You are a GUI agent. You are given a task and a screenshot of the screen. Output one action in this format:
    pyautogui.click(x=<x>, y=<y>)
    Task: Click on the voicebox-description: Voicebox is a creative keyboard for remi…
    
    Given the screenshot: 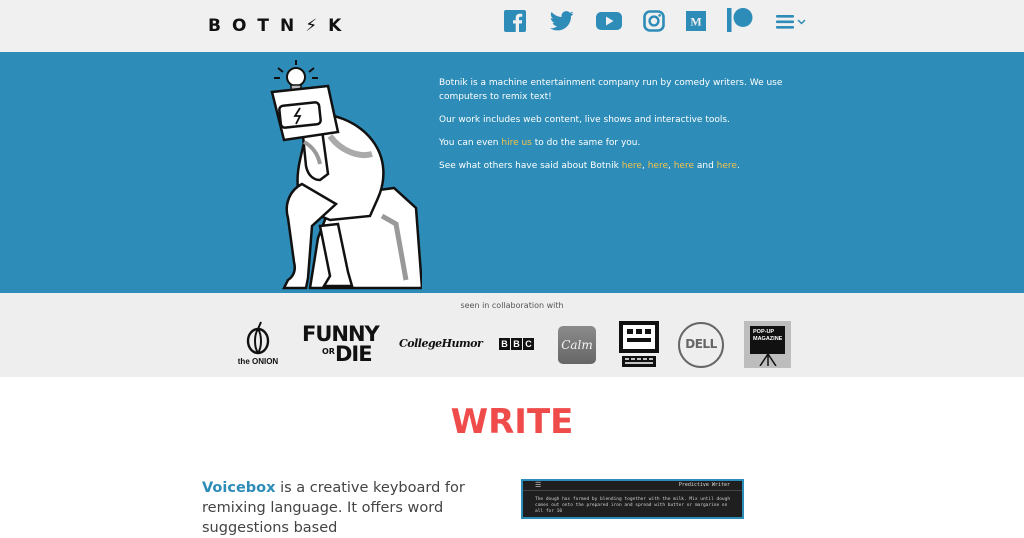 What is the action you would take?
    pyautogui.click(x=357, y=508)
    